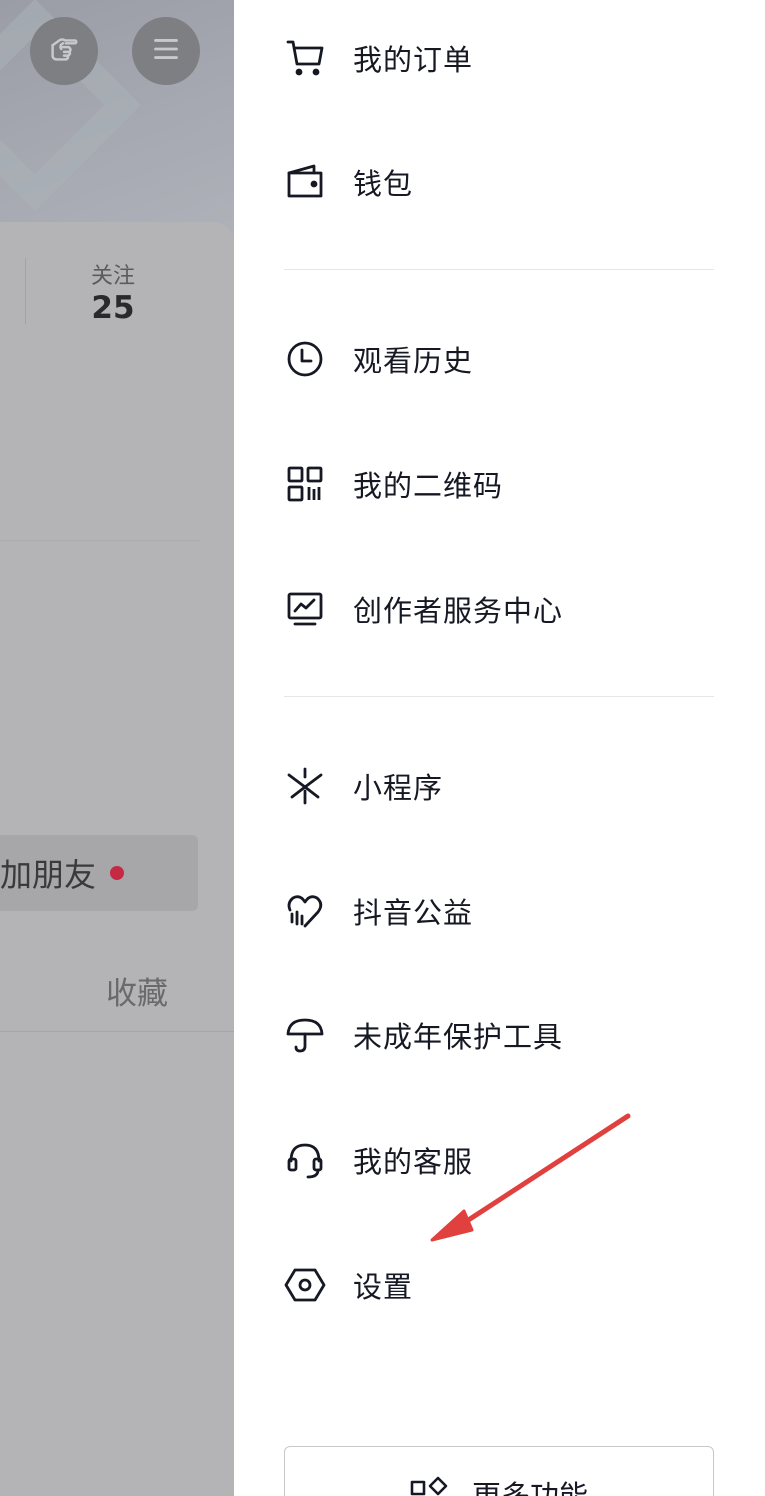  I want to click on stats-divider, so click(25, 291).